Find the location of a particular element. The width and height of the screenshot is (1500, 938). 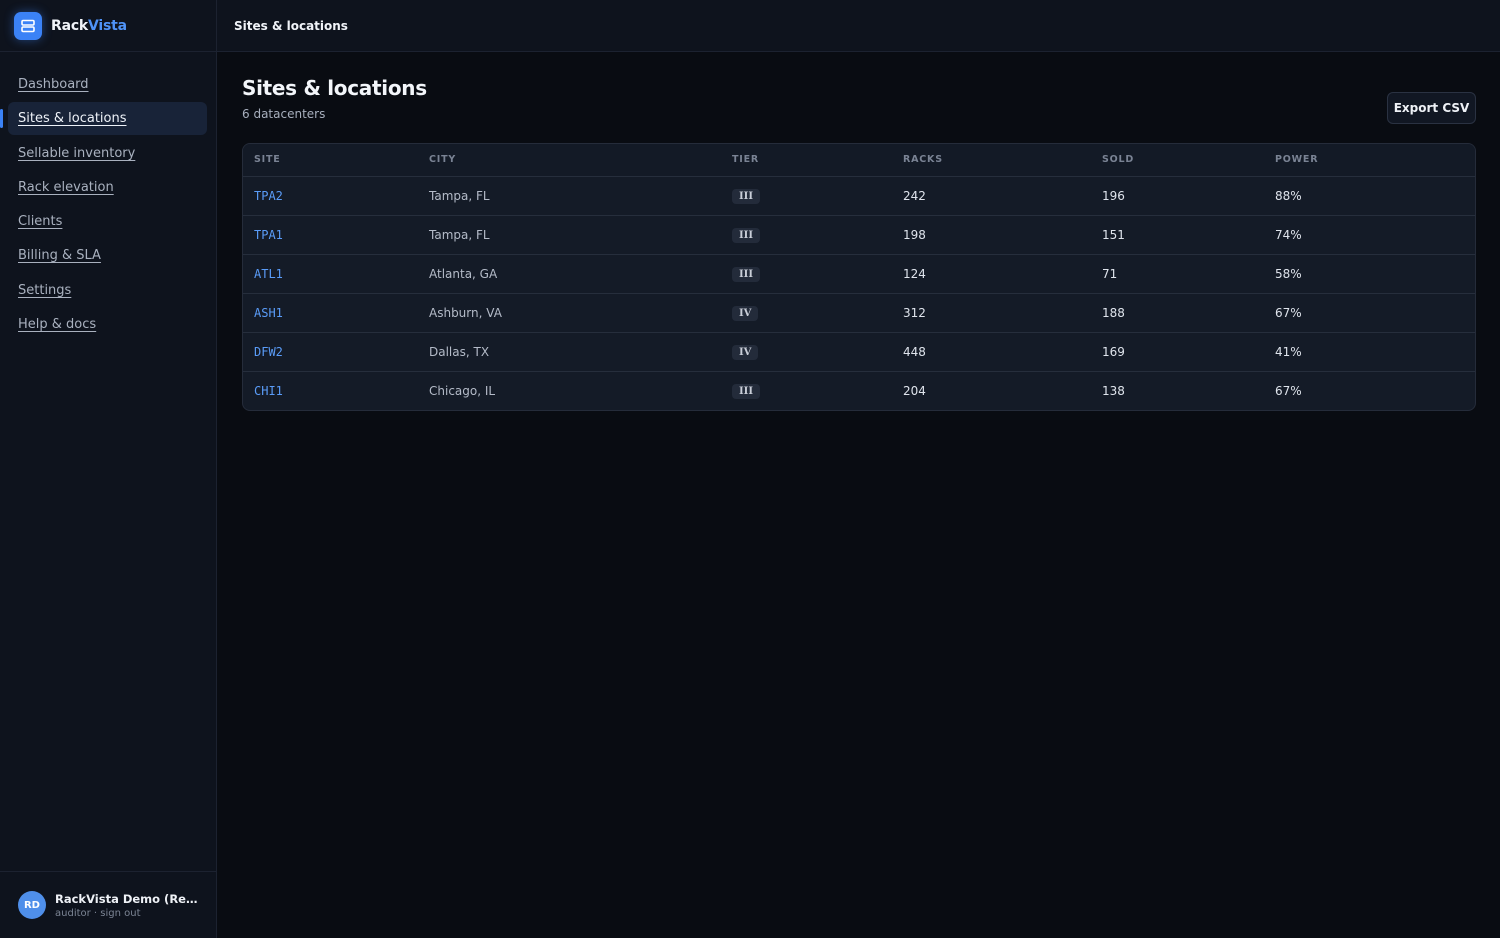

table-row: TPA2 Tampa, FL III 242 196 88% is located at coordinates (859, 196).